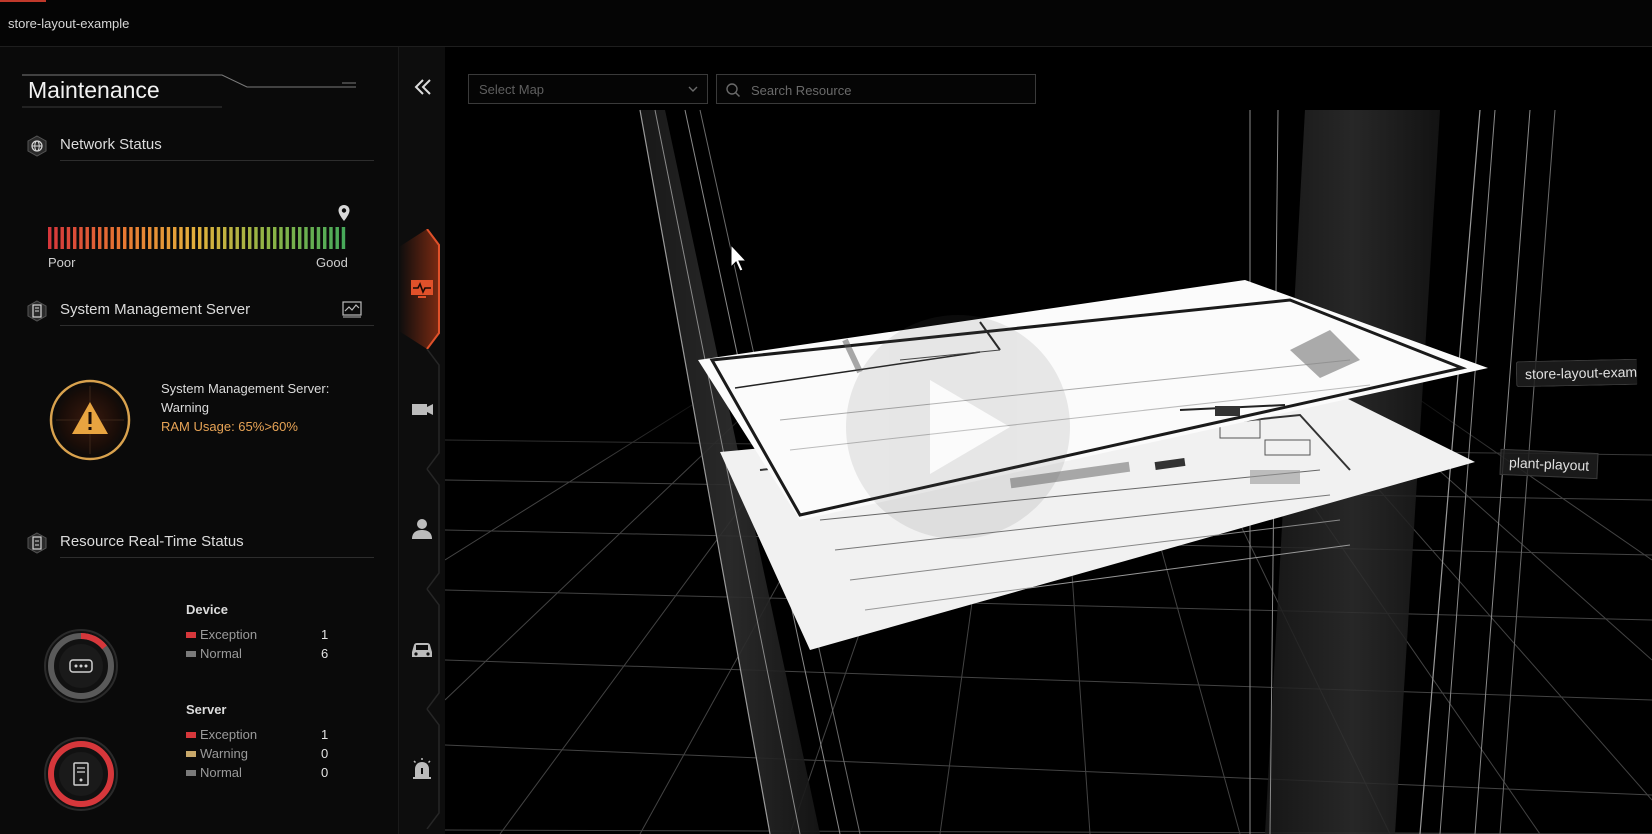 This screenshot has height=834, width=1652. I want to click on car-icon, so click(422, 650).